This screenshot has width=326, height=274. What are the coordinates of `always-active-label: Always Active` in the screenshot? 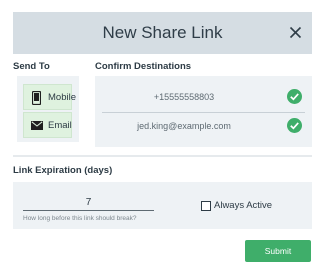 It's located at (243, 205).